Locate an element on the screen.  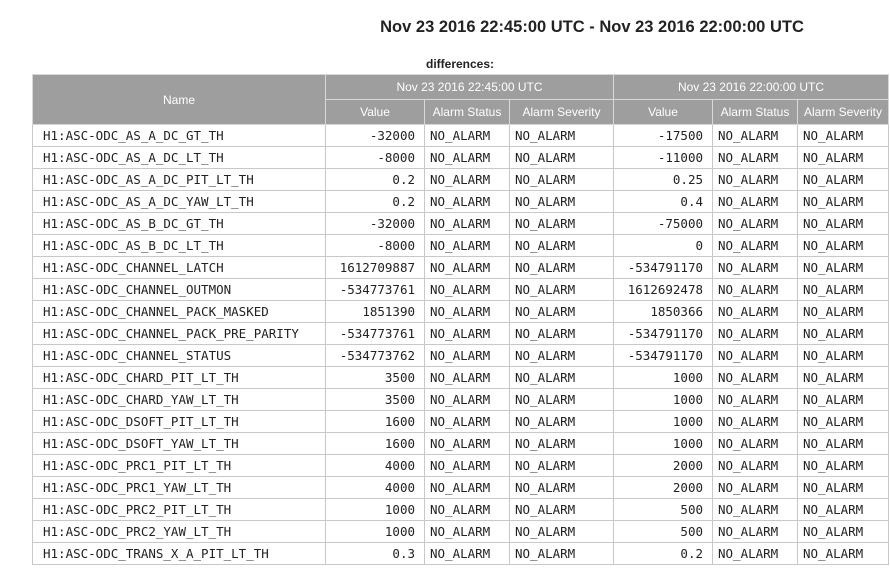
alarm-status-column-header: Alarm Status is located at coordinates (755, 112).